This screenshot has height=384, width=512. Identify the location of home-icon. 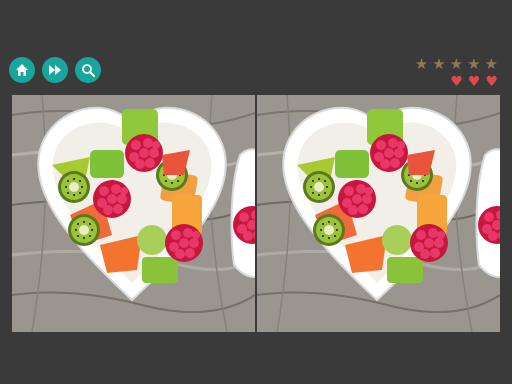
(22, 70).